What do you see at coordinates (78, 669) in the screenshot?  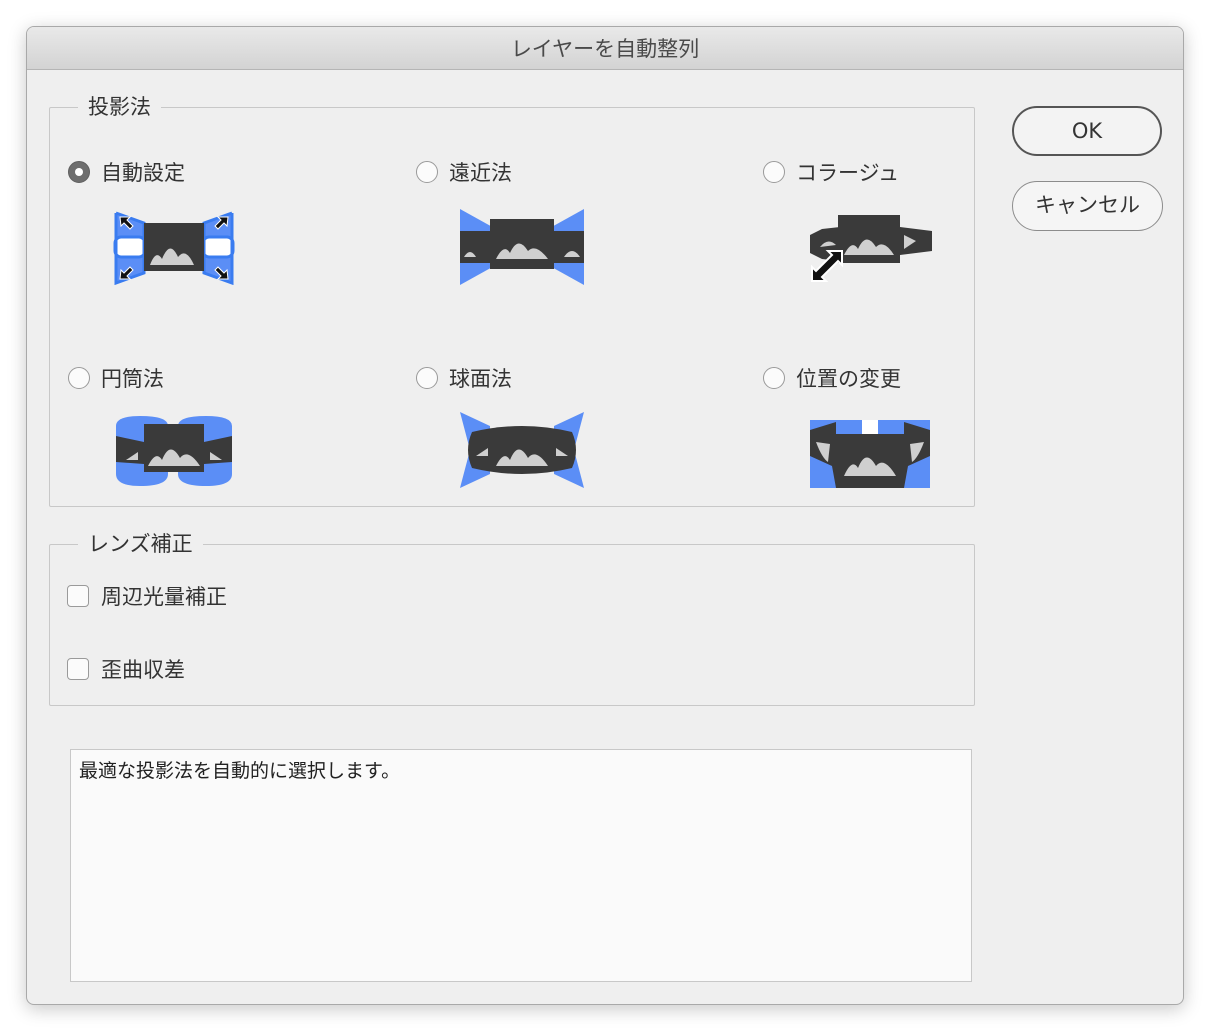 I see `distortion-correction-checkbox` at bounding box center [78, 669].